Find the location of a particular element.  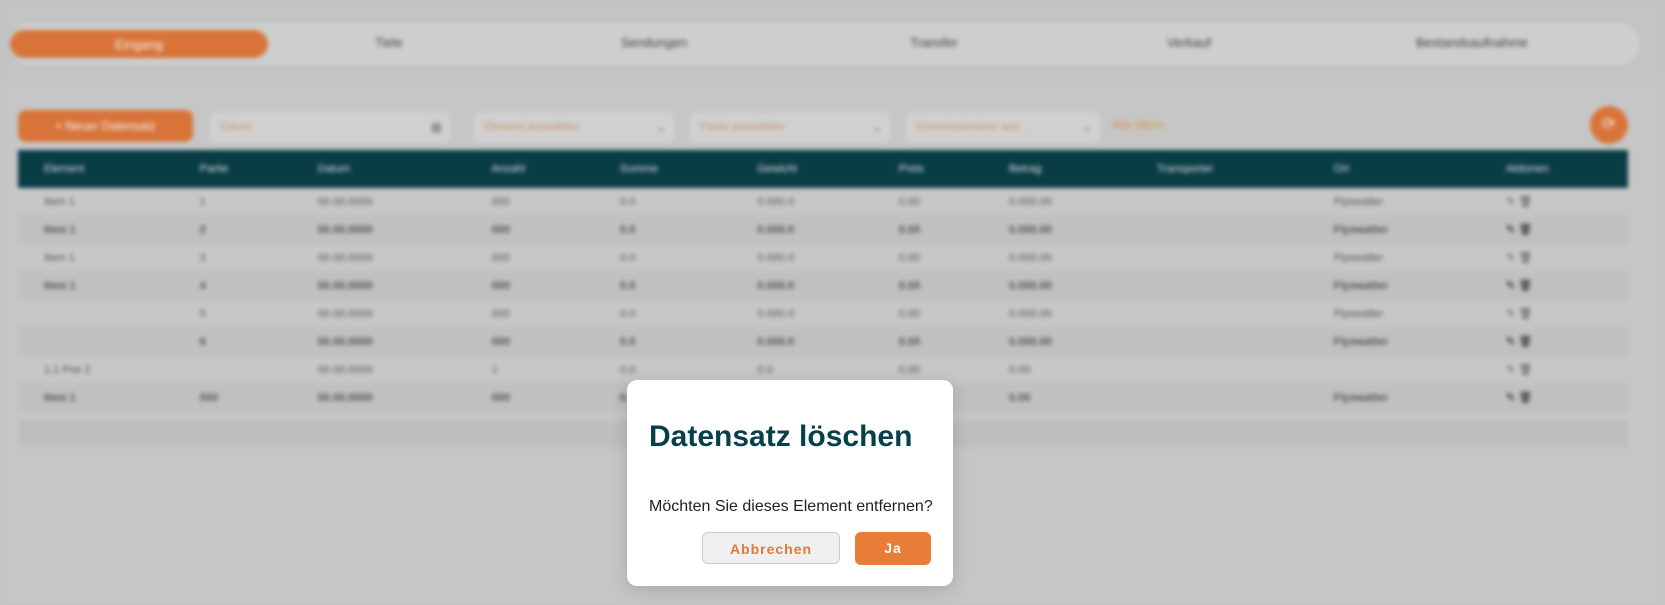

cancel-button: Abbrechen is located at coordinates (771, 548).